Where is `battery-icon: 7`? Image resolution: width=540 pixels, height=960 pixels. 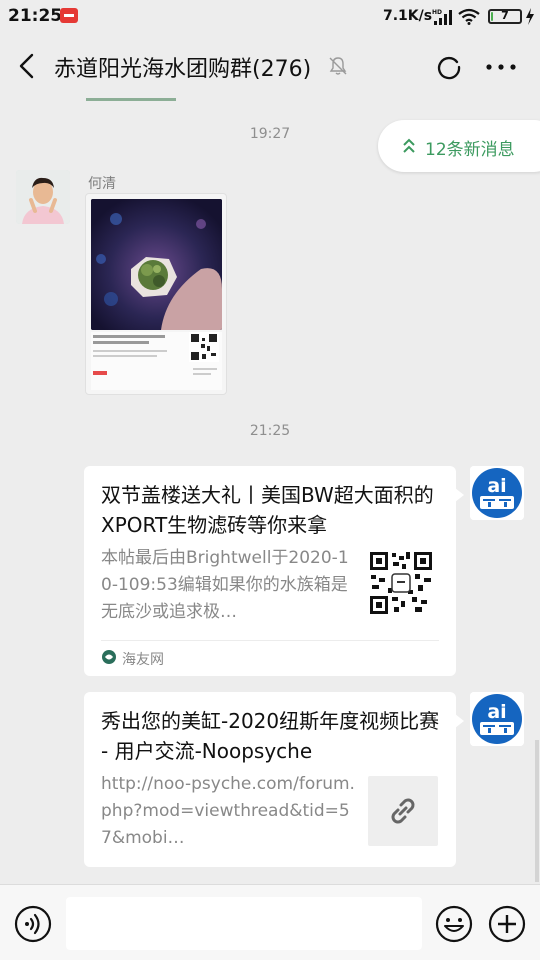
battery-icon: 7 is located at coordinates (505, 16).